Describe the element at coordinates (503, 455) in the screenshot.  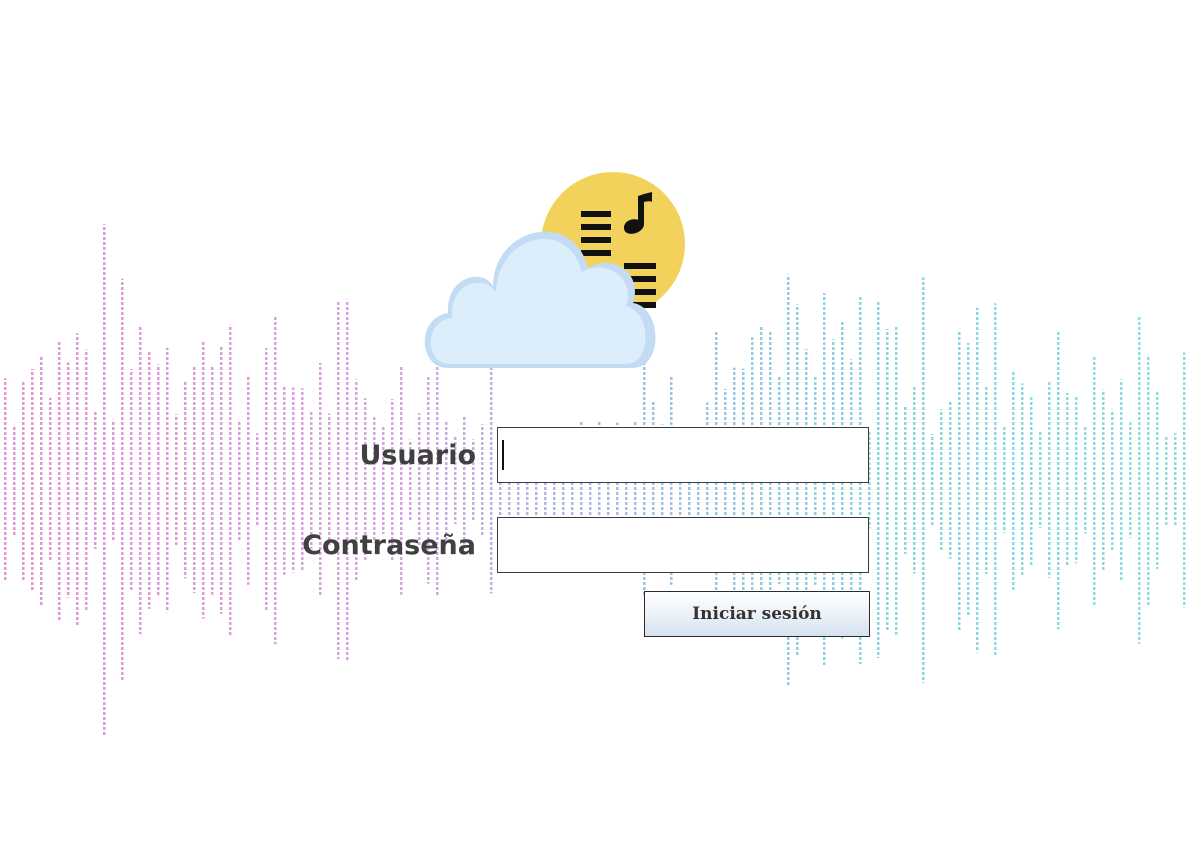
I see `text-cursor` at that location.